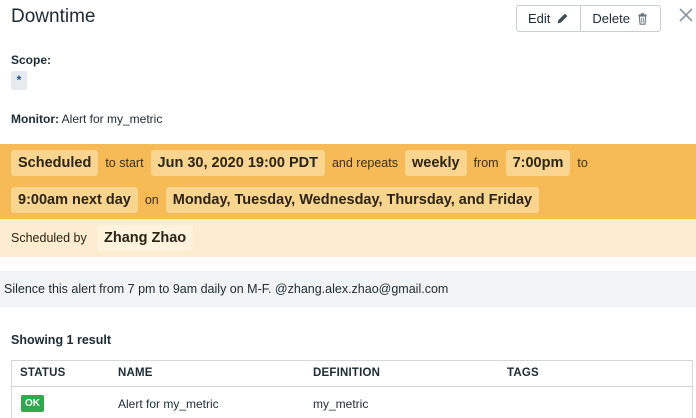 The width and height of the screenshot is (696, 418). I want to click on scheduled-by-row: Scheduled by Zhang Zhao, so click(348, 238).